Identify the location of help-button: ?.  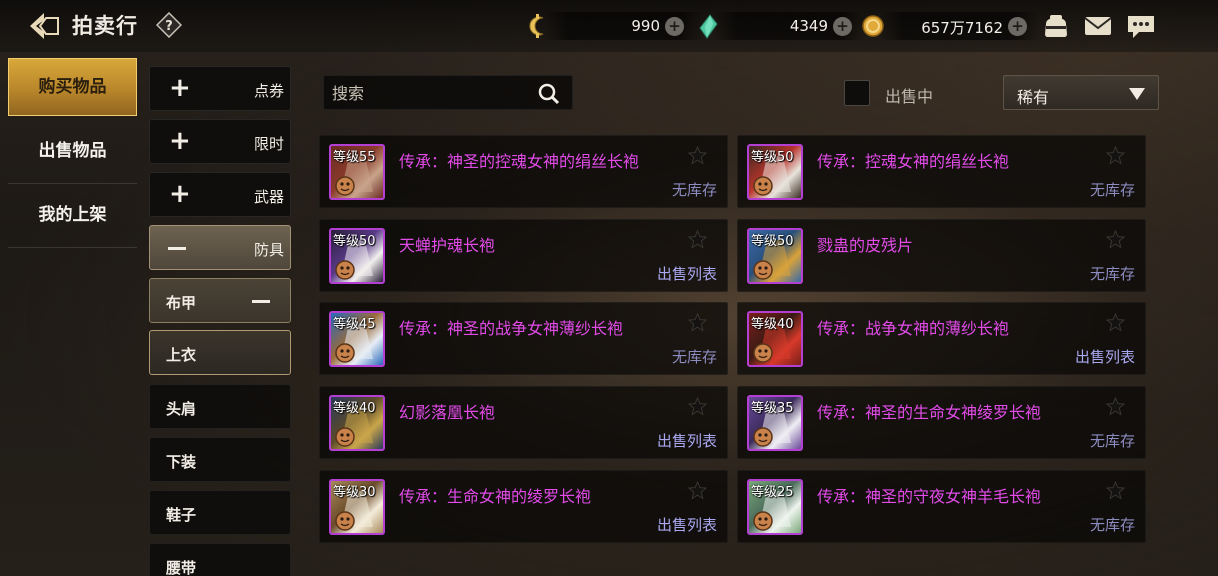
(169, 25).